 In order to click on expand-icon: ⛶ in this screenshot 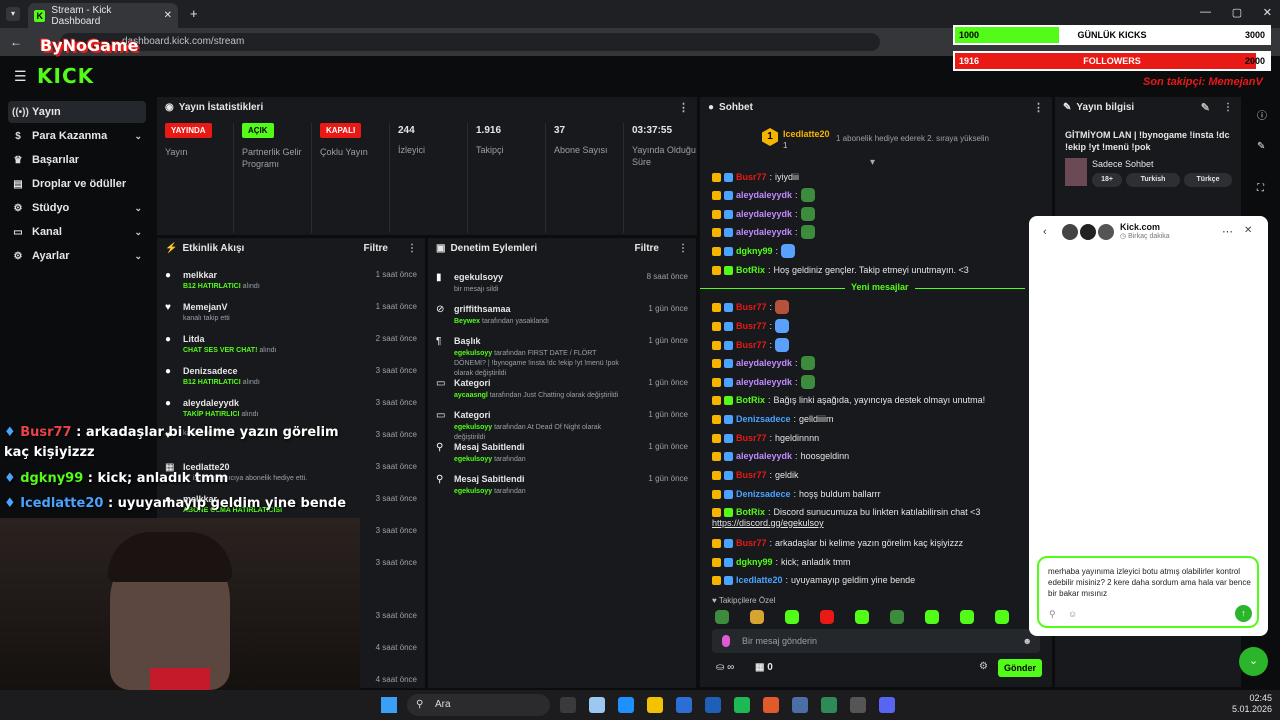, I will do `click(1260, 188)`.